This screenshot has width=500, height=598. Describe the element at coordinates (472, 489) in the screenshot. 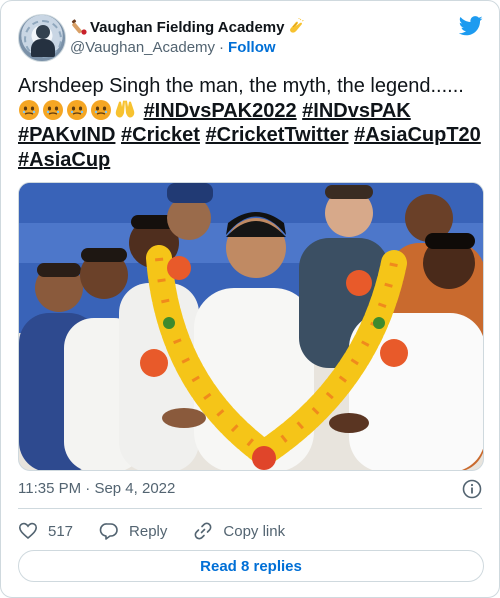

I see `info-icon` at that location.